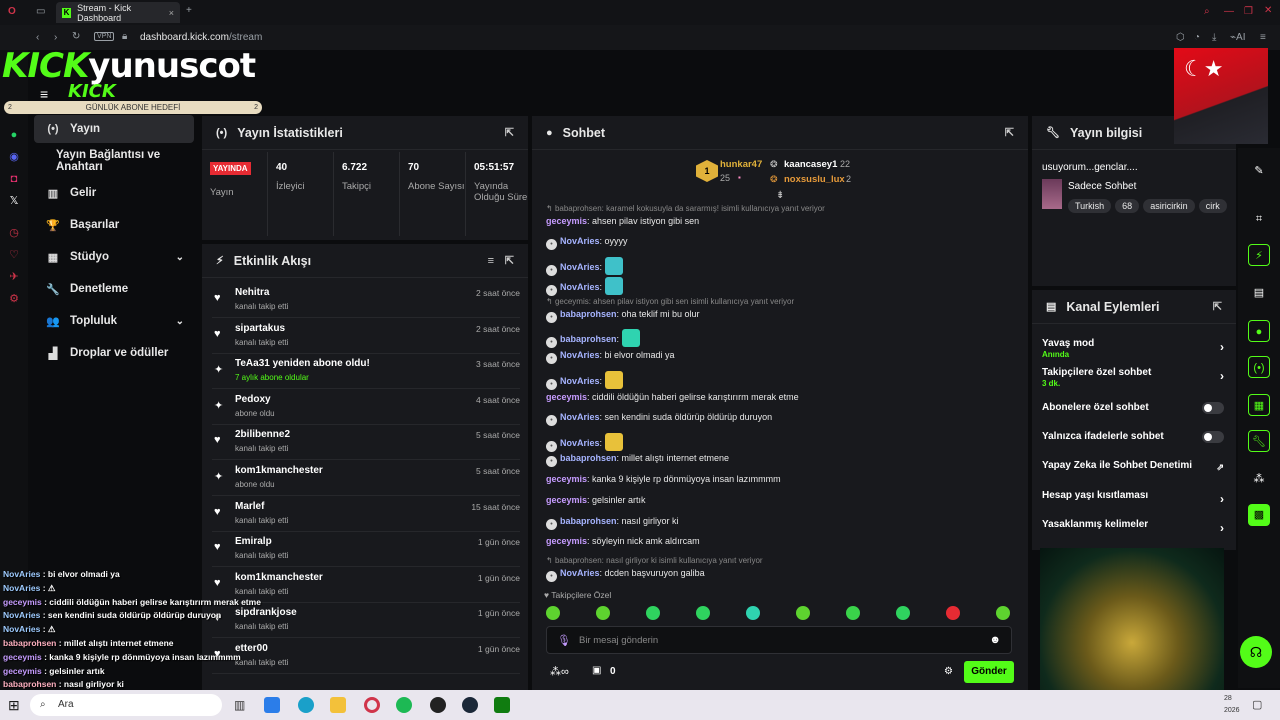 The width and height of the screenshot is (1280, 720). Describe the element at coordinates (114, 225) in the screenshot. I see `nav-basarilar: 🏆 Başarılar` at that location.